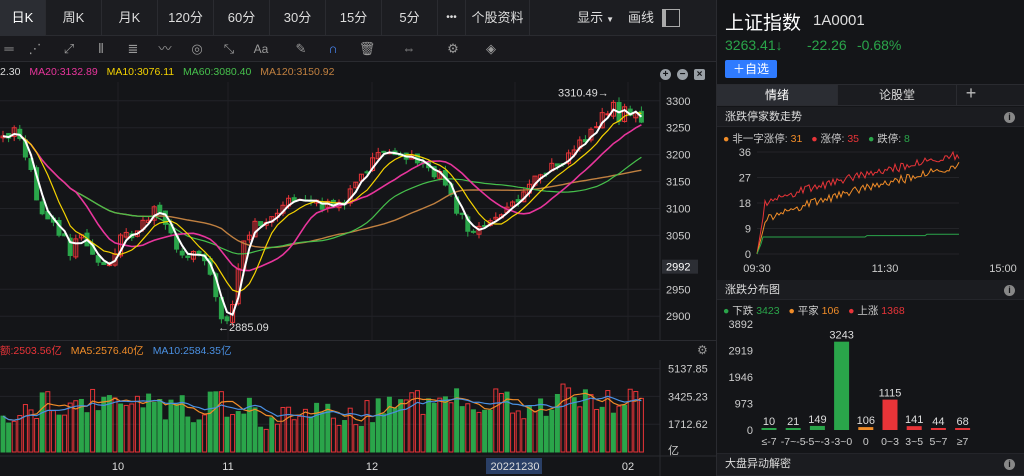 This screenshot has width=1024, height=476. Describe the element at coordinates (74, 18) in the screenshot. I see `tab-period-weekly: 周K` at that location.